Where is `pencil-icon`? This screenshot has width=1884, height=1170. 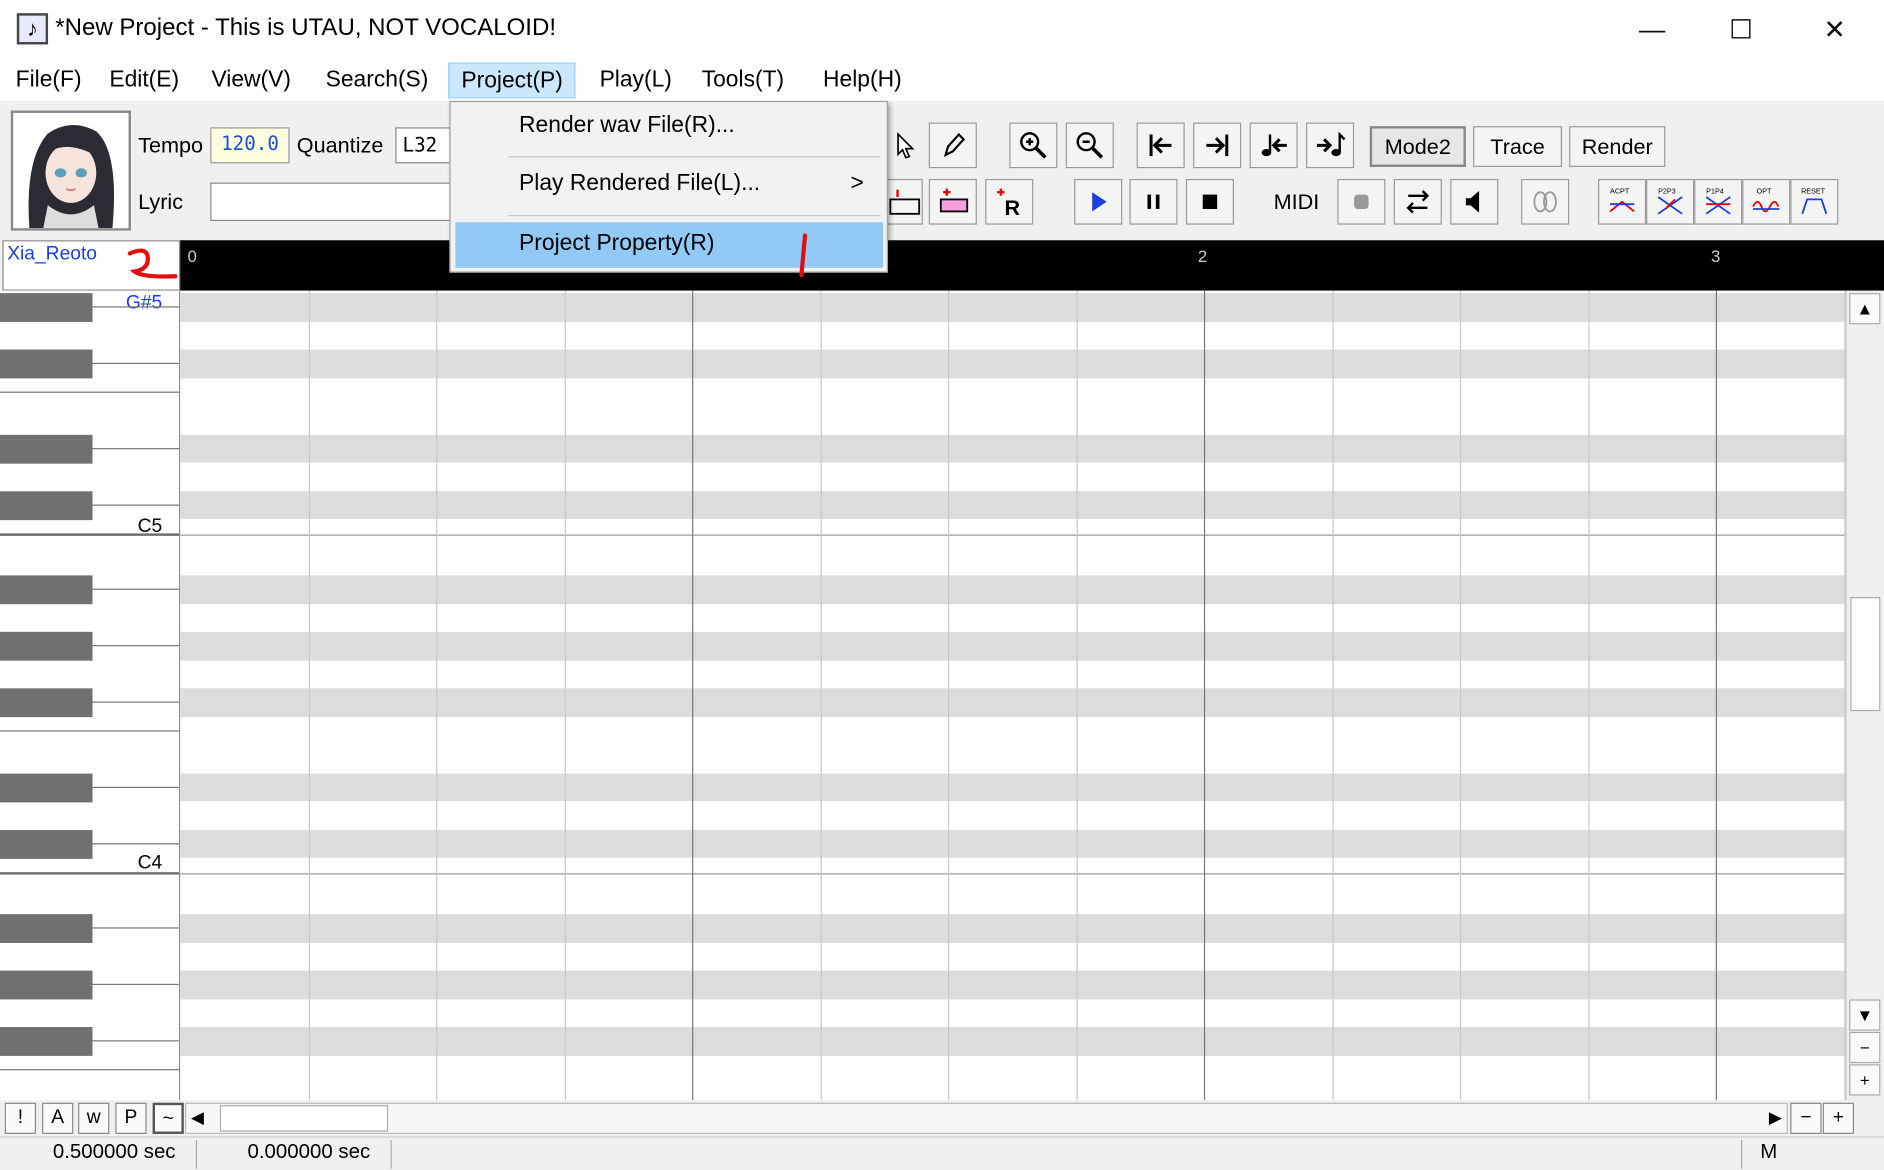
pencil-icon is located at coordinates (954, 145).